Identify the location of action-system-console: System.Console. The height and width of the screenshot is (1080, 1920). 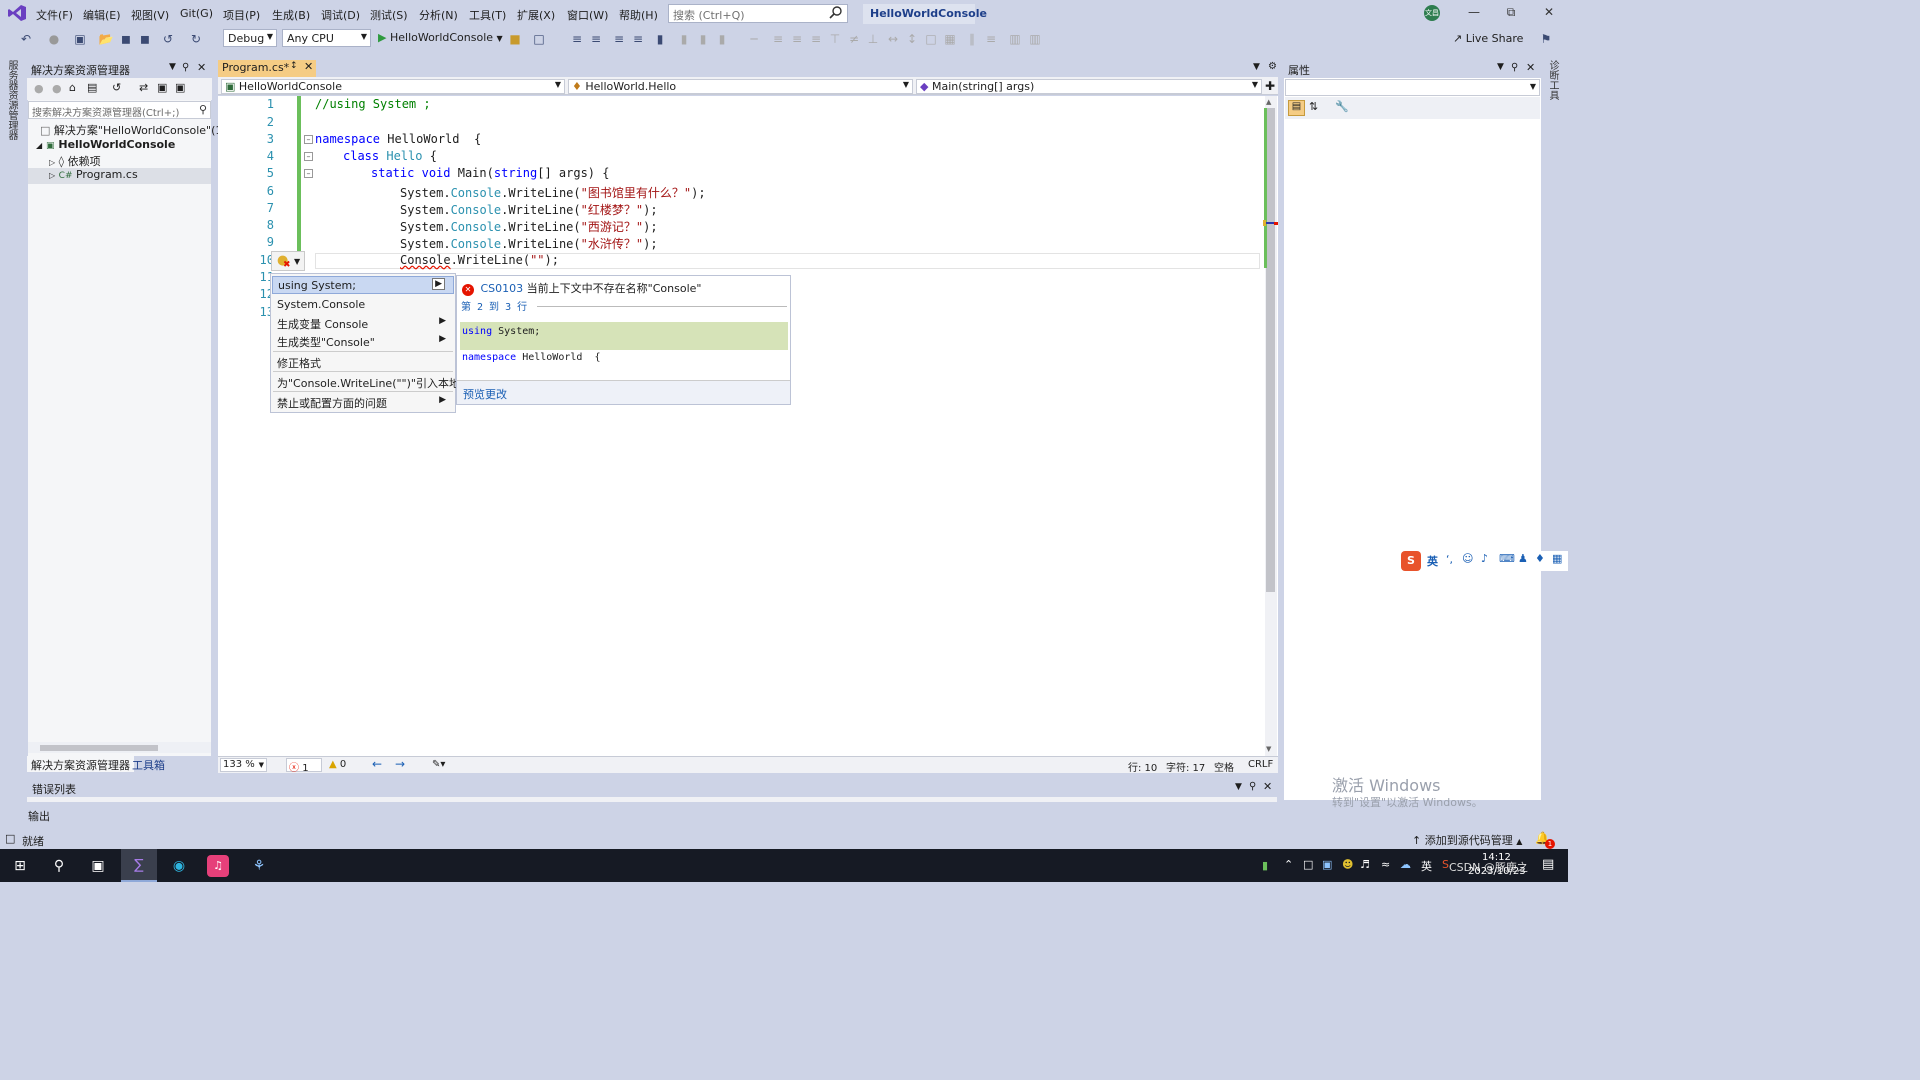
(363, 305).